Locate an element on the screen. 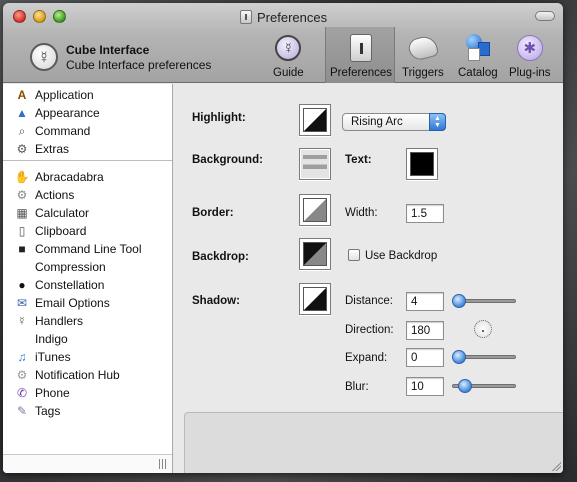  backdrop-label: Backdrop: is located at coordinates (220, 257).